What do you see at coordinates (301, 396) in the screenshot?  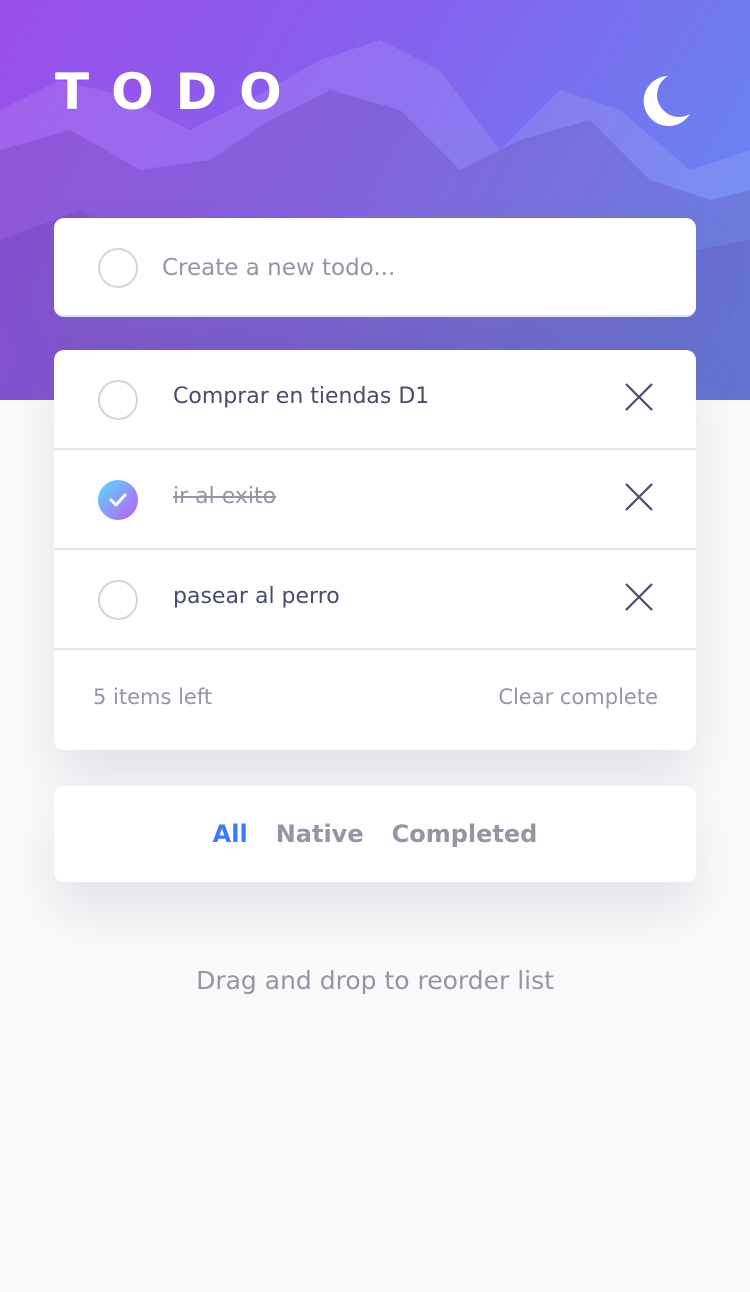 I see `todo-text: Comprar en tiendas D1` at bounding box center [301, 396].